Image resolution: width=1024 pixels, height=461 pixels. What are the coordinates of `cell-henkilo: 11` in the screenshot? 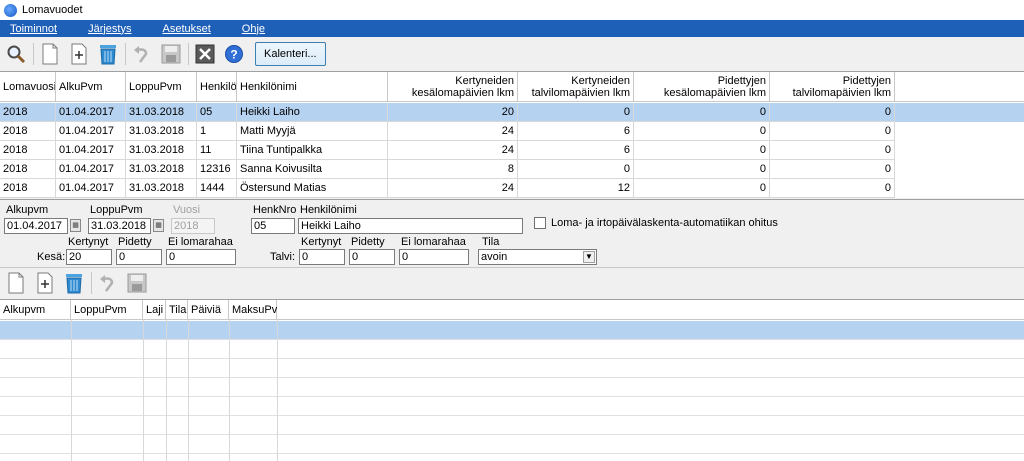 It's located at (217, 150).